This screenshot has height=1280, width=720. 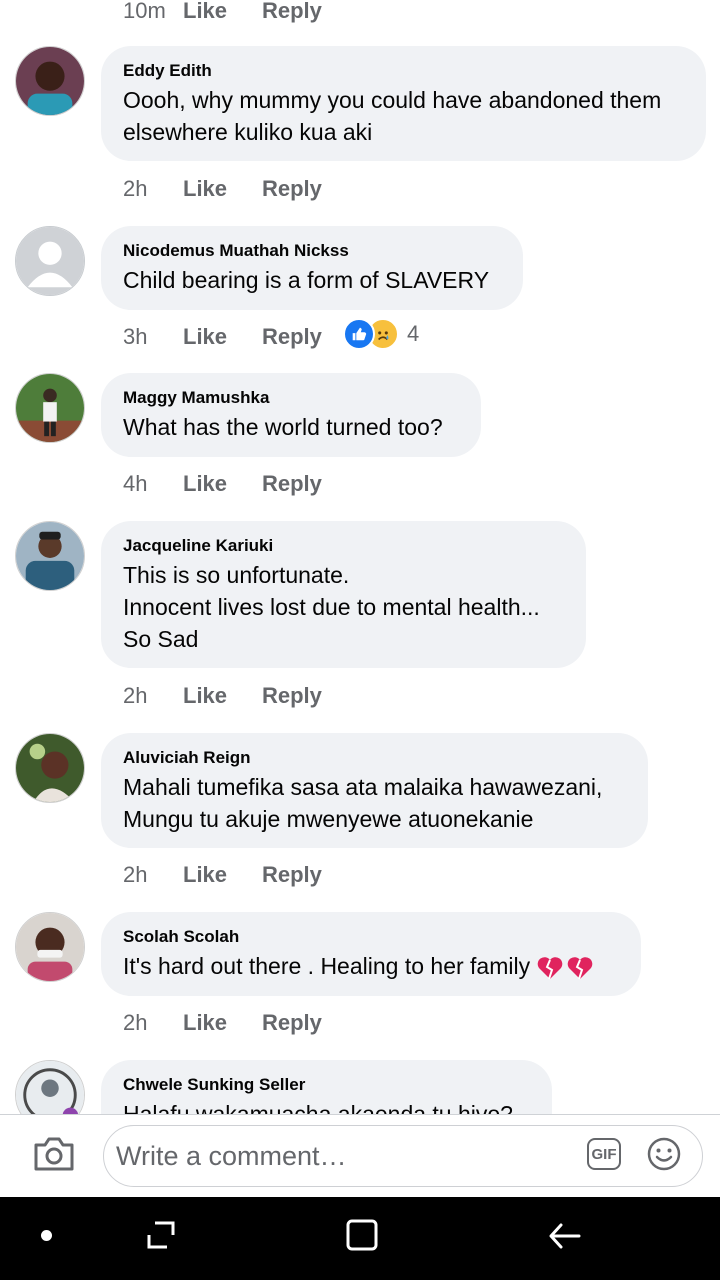 I want to click on comment-author: Nicodemus Muathah Nickss, so click(x=312, y=251).